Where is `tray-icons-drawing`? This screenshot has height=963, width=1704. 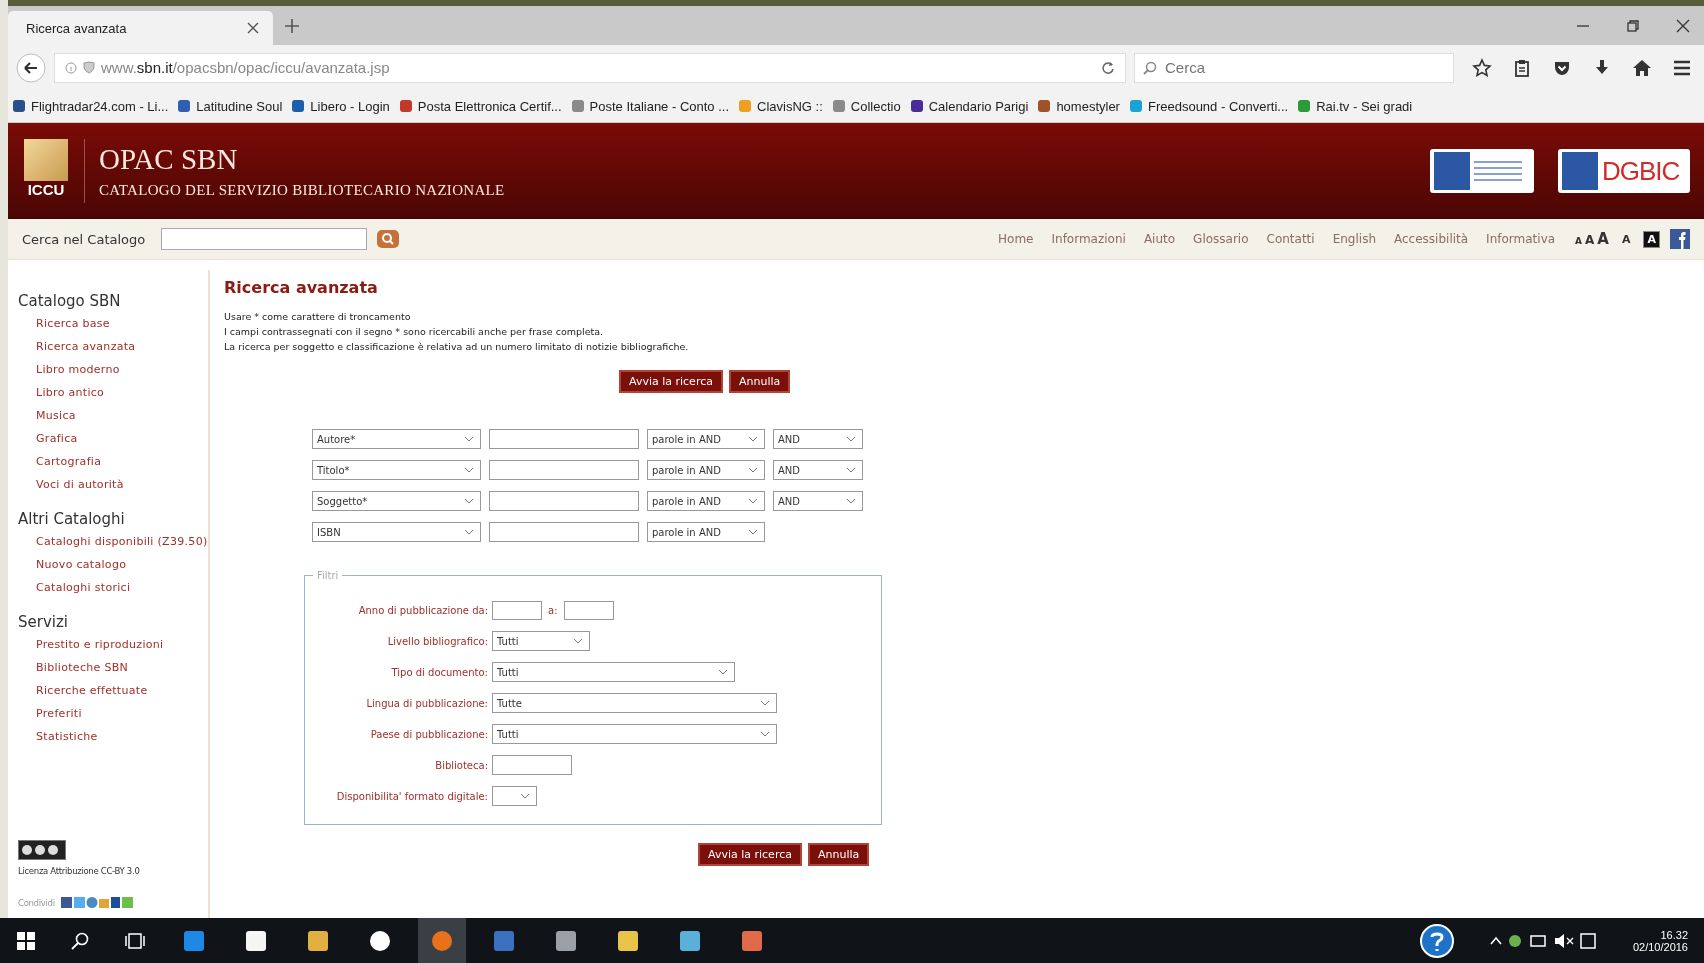 tray-icons-drawing is located at coordinates (1543, 940).